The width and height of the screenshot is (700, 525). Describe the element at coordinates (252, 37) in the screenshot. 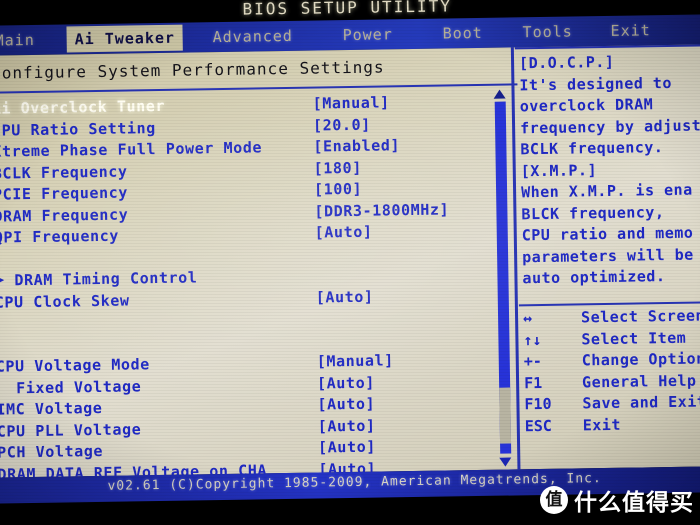

I see `tab-advanced: Advanced` at that location.